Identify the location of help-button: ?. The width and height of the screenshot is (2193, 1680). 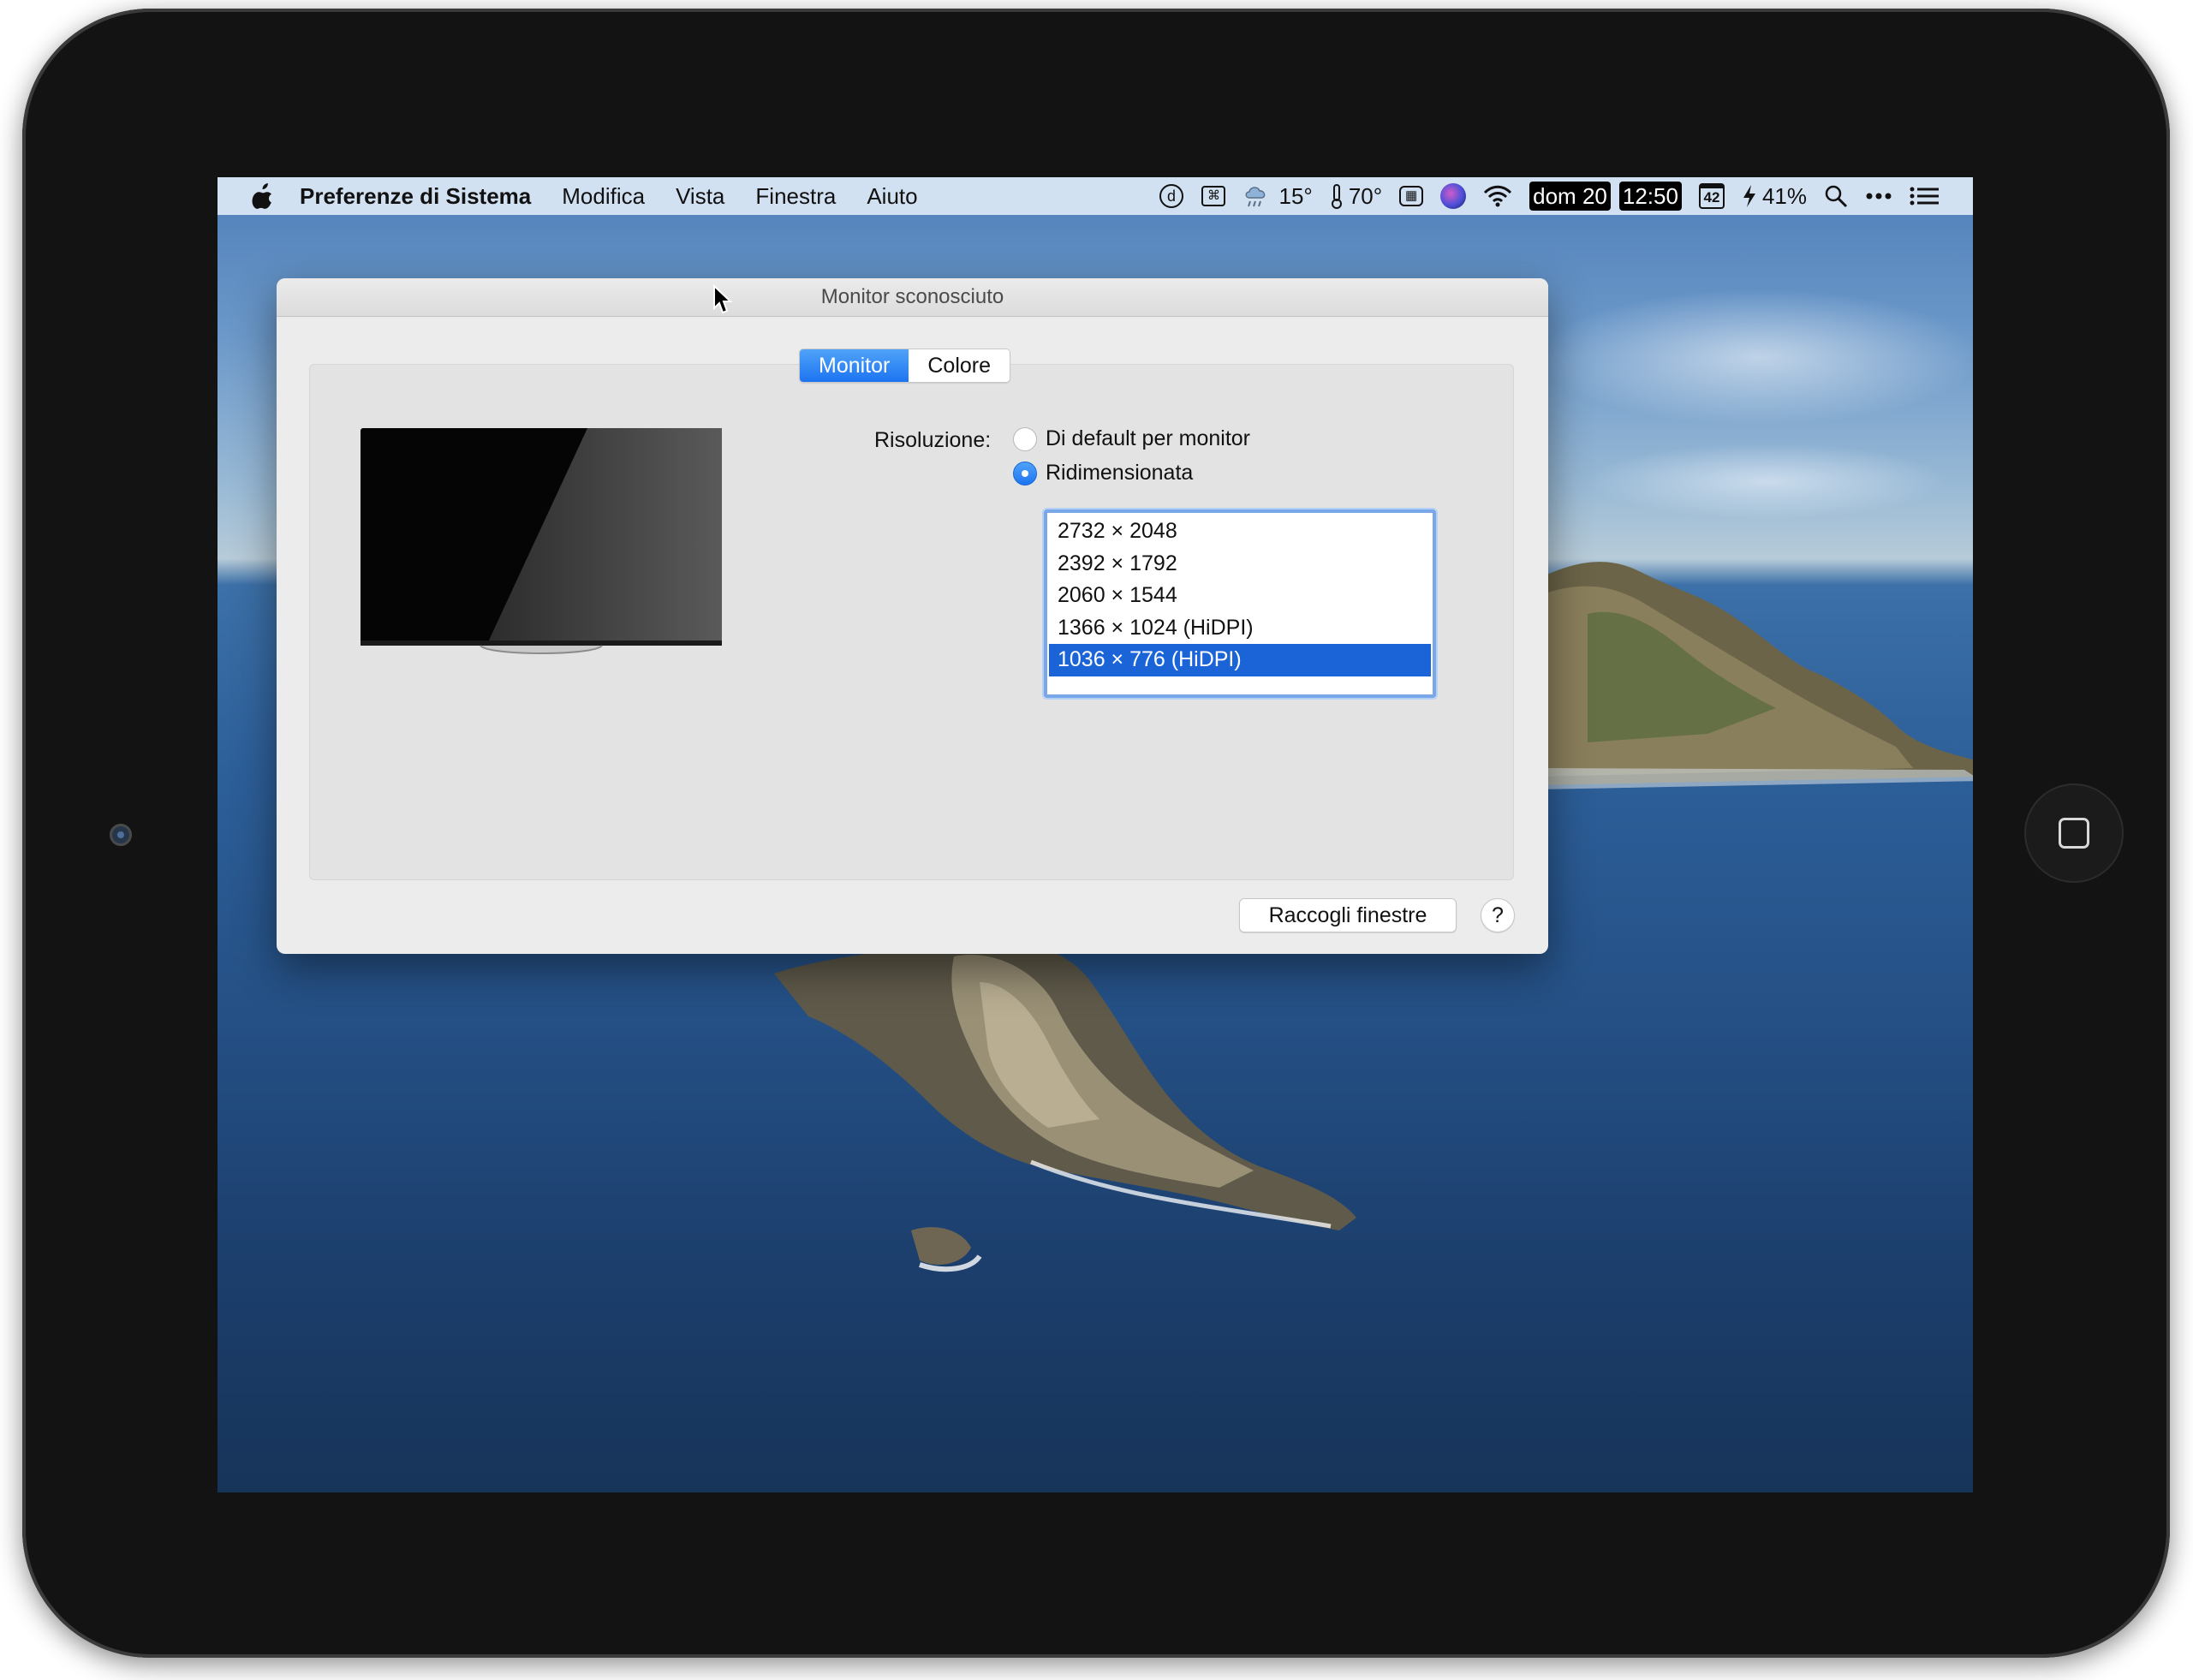
(1498, 915).